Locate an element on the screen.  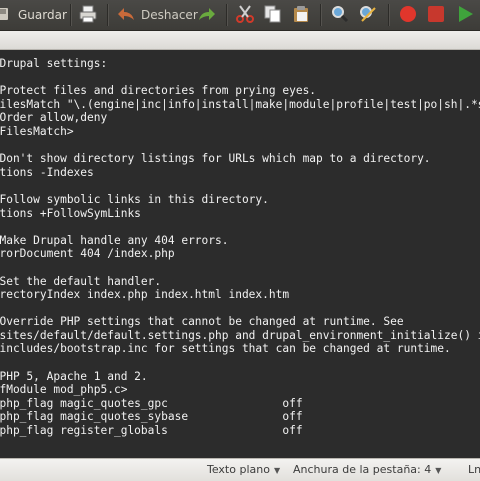
scissors-icon is located at coordinates (245, 15).